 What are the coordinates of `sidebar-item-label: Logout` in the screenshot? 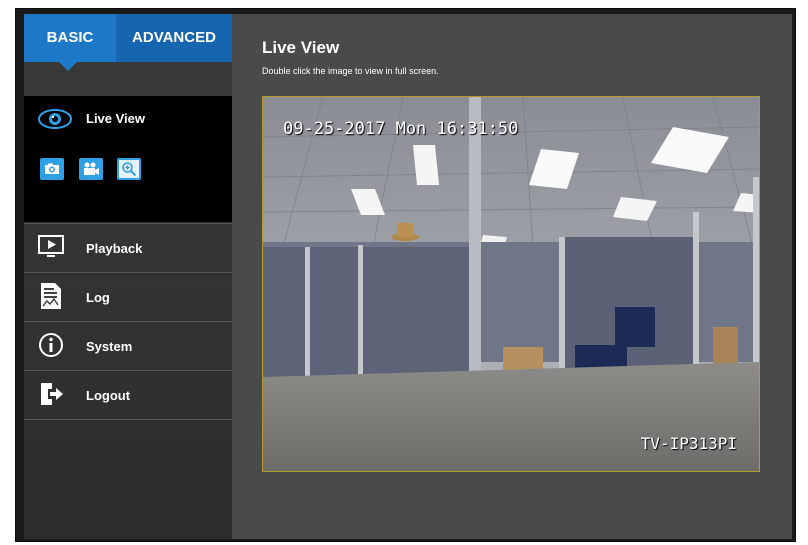 It's located at (108, 395).